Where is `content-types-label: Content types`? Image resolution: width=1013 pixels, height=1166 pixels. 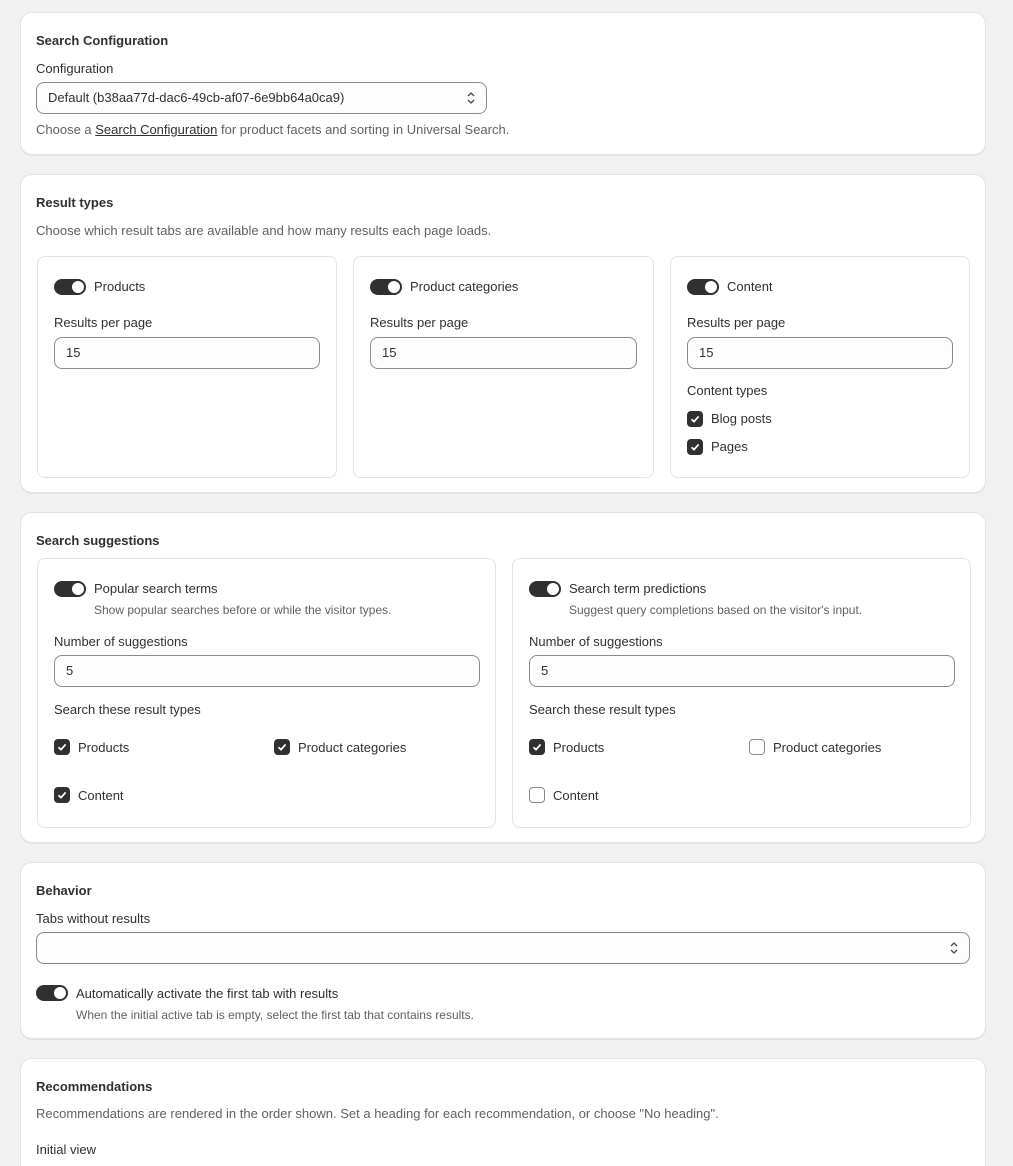 content-types-label: Content types is located at coordinates (727, 390).